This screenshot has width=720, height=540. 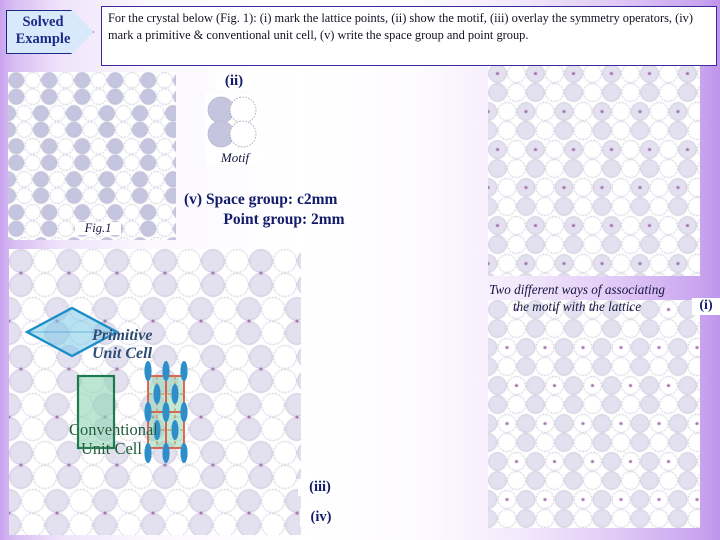 What do you see at coordinates (122, 335) in the screenshot?
I see `primitive-label-line-1: Primitive` at bounding box center [122, 335].